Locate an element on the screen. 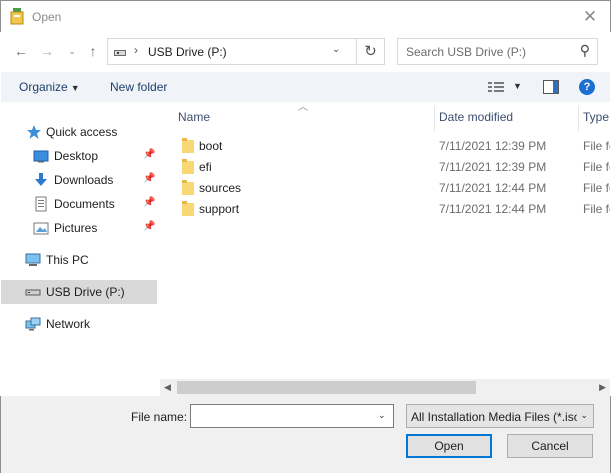 The height and width of the screenshot is (473, 611). close-button: ✕ is located at coordinates (590, 17).